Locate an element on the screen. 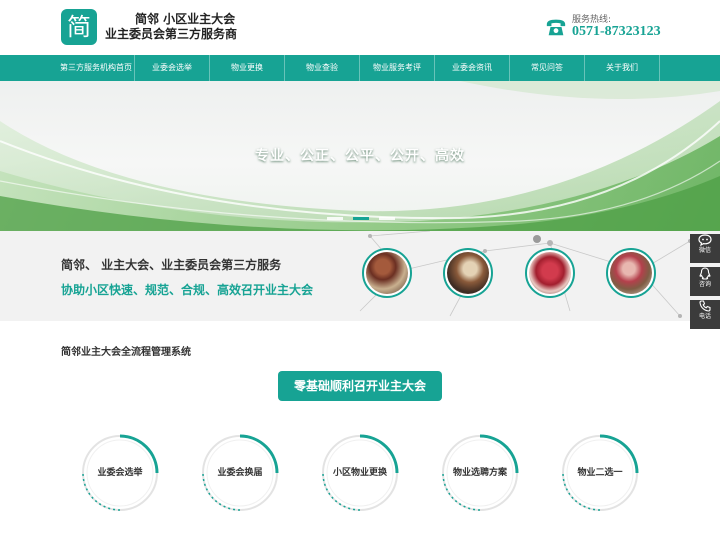  sidebar-item-wechat: 微信 is located at coordinates (705, 248).